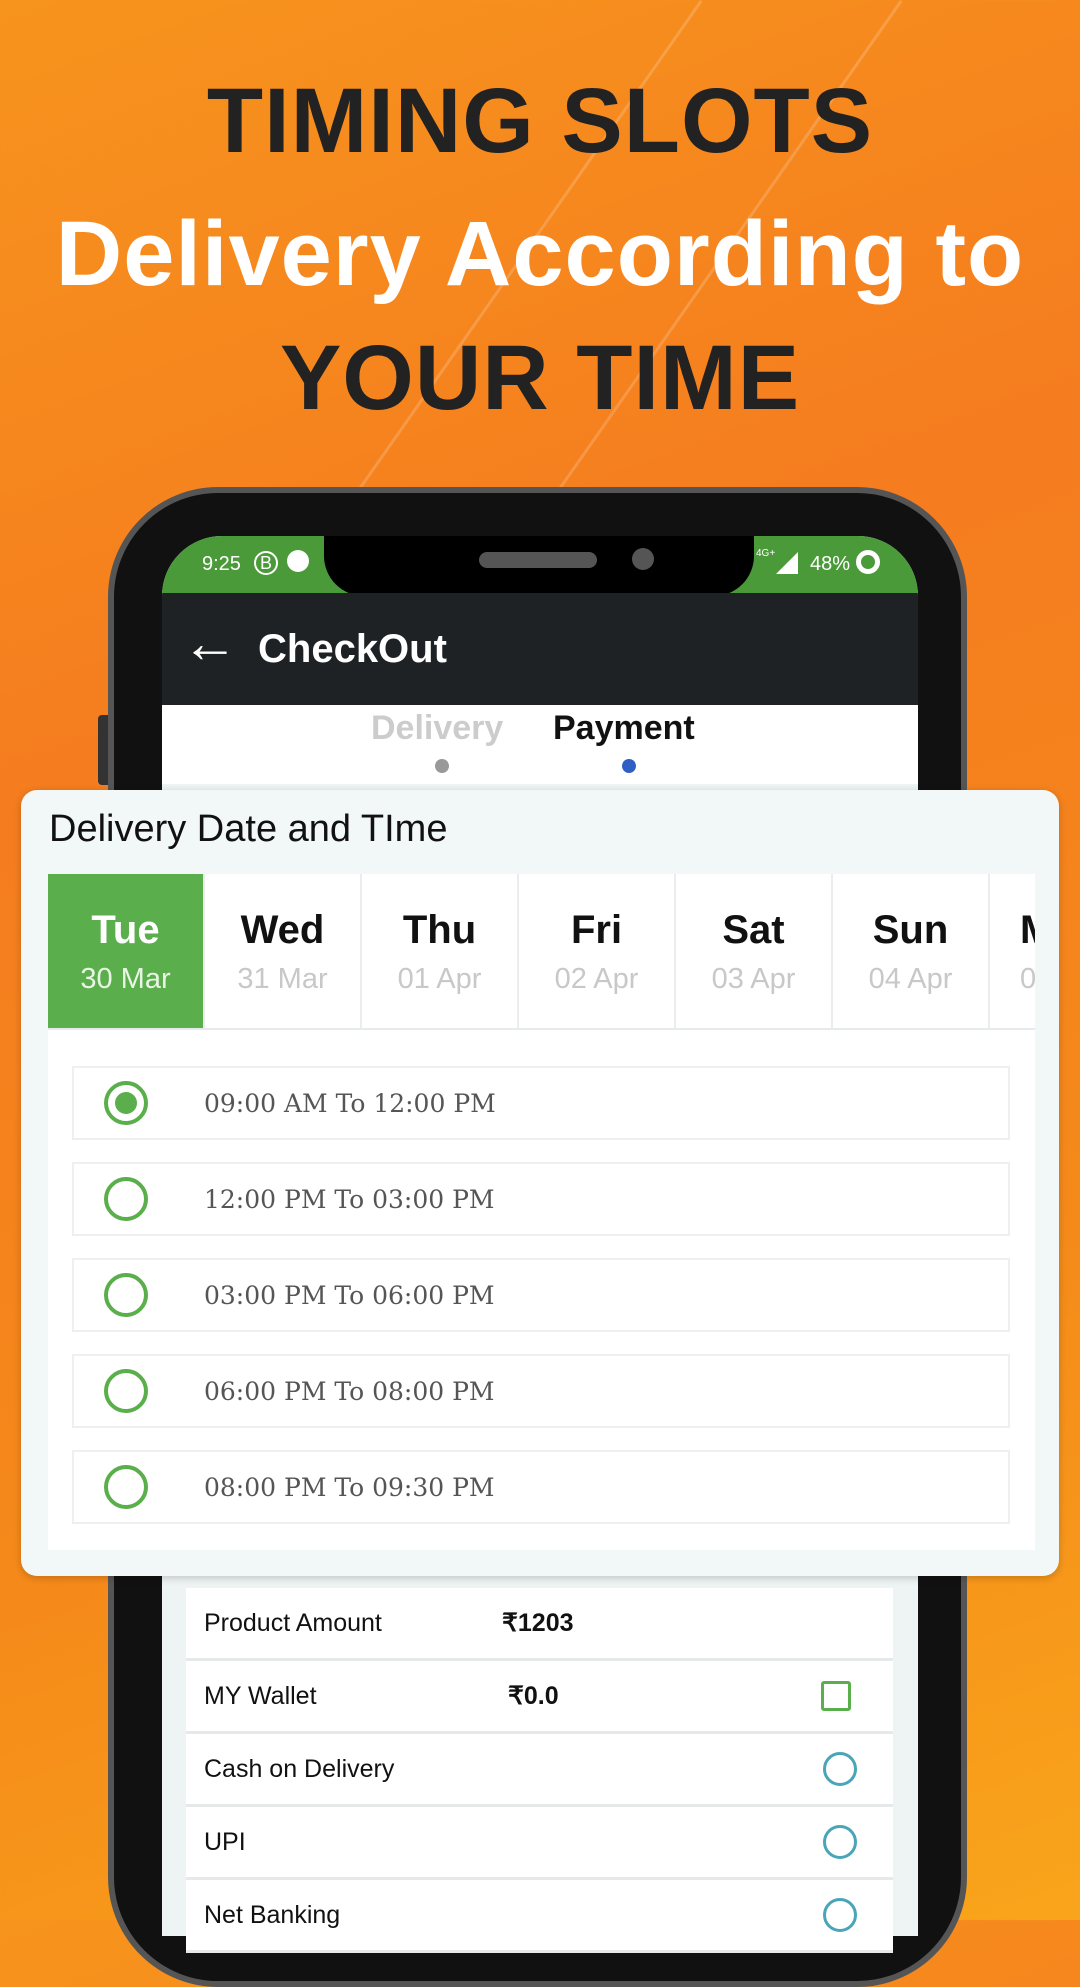 This screenshot has height=1987, width=1080. I want to click on row-label: Cash on Delivery, so click(299, 1768).